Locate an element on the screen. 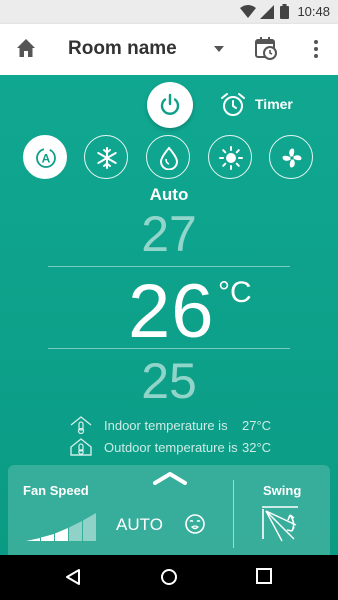  cool-mode-button is located at coordinates (106, 157).